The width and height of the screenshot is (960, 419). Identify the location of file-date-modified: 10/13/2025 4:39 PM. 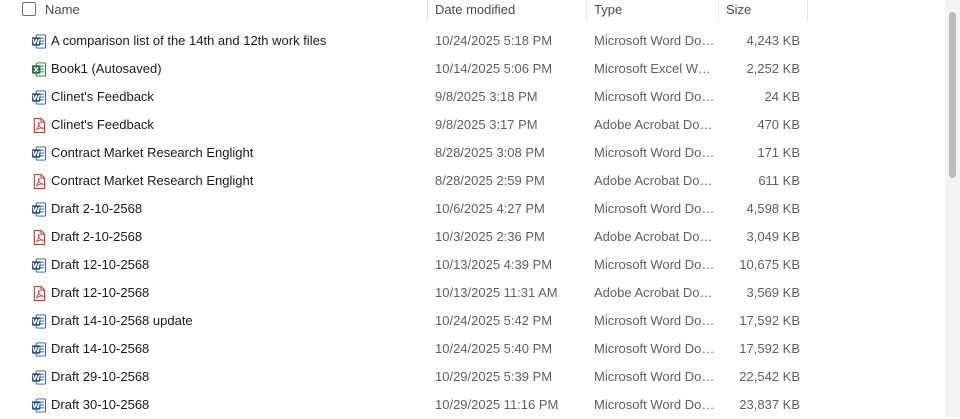
(494, 264).